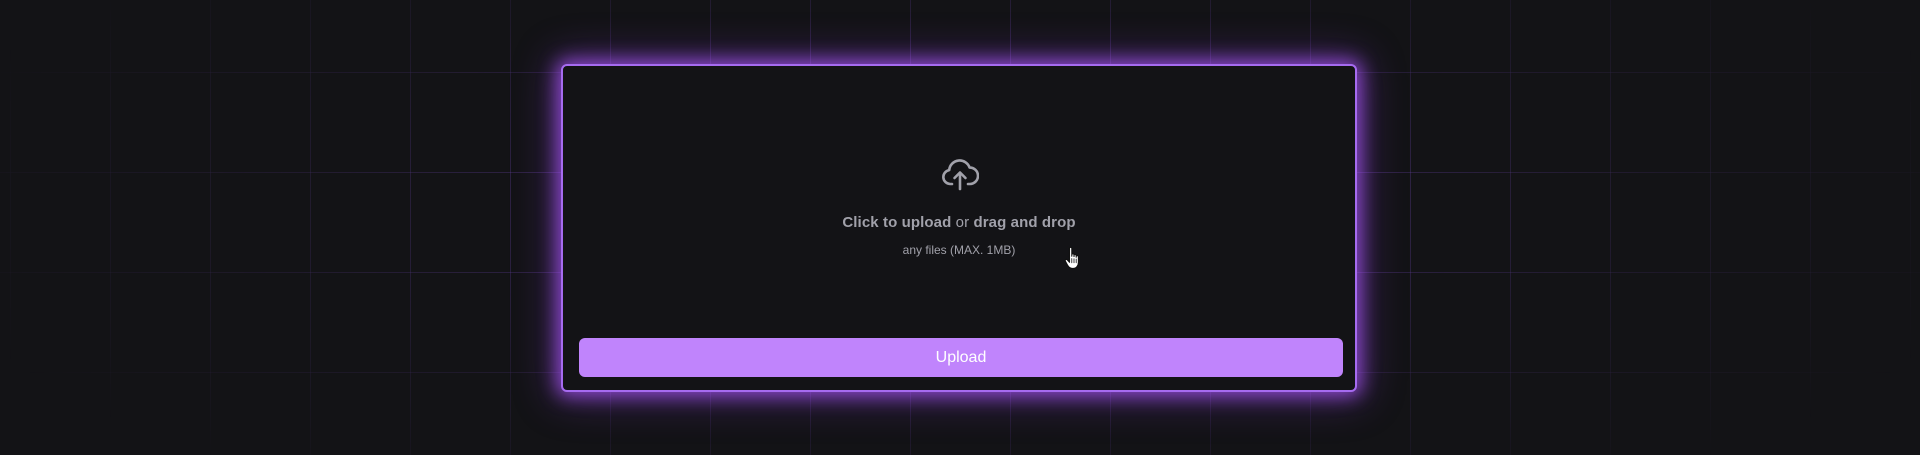  I want to click on drag-and-drop-text: drag and drop, so click(1024, 222).